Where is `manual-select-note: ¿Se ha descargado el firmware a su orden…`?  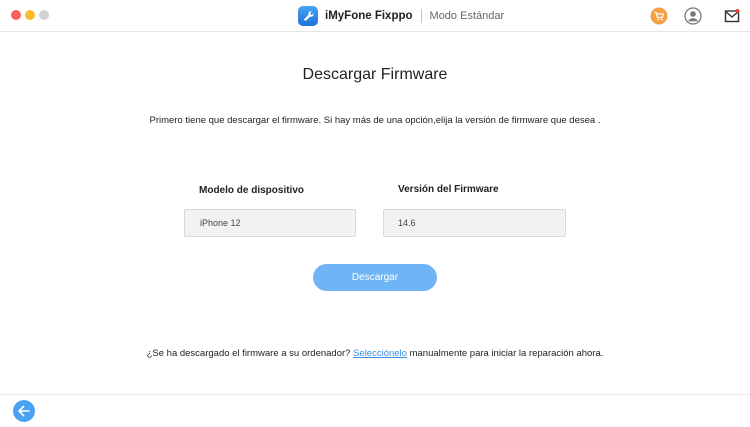 manual-select-note: ¿Se ha descargado el firmware a su orden… is located at coordinates (375, 353).